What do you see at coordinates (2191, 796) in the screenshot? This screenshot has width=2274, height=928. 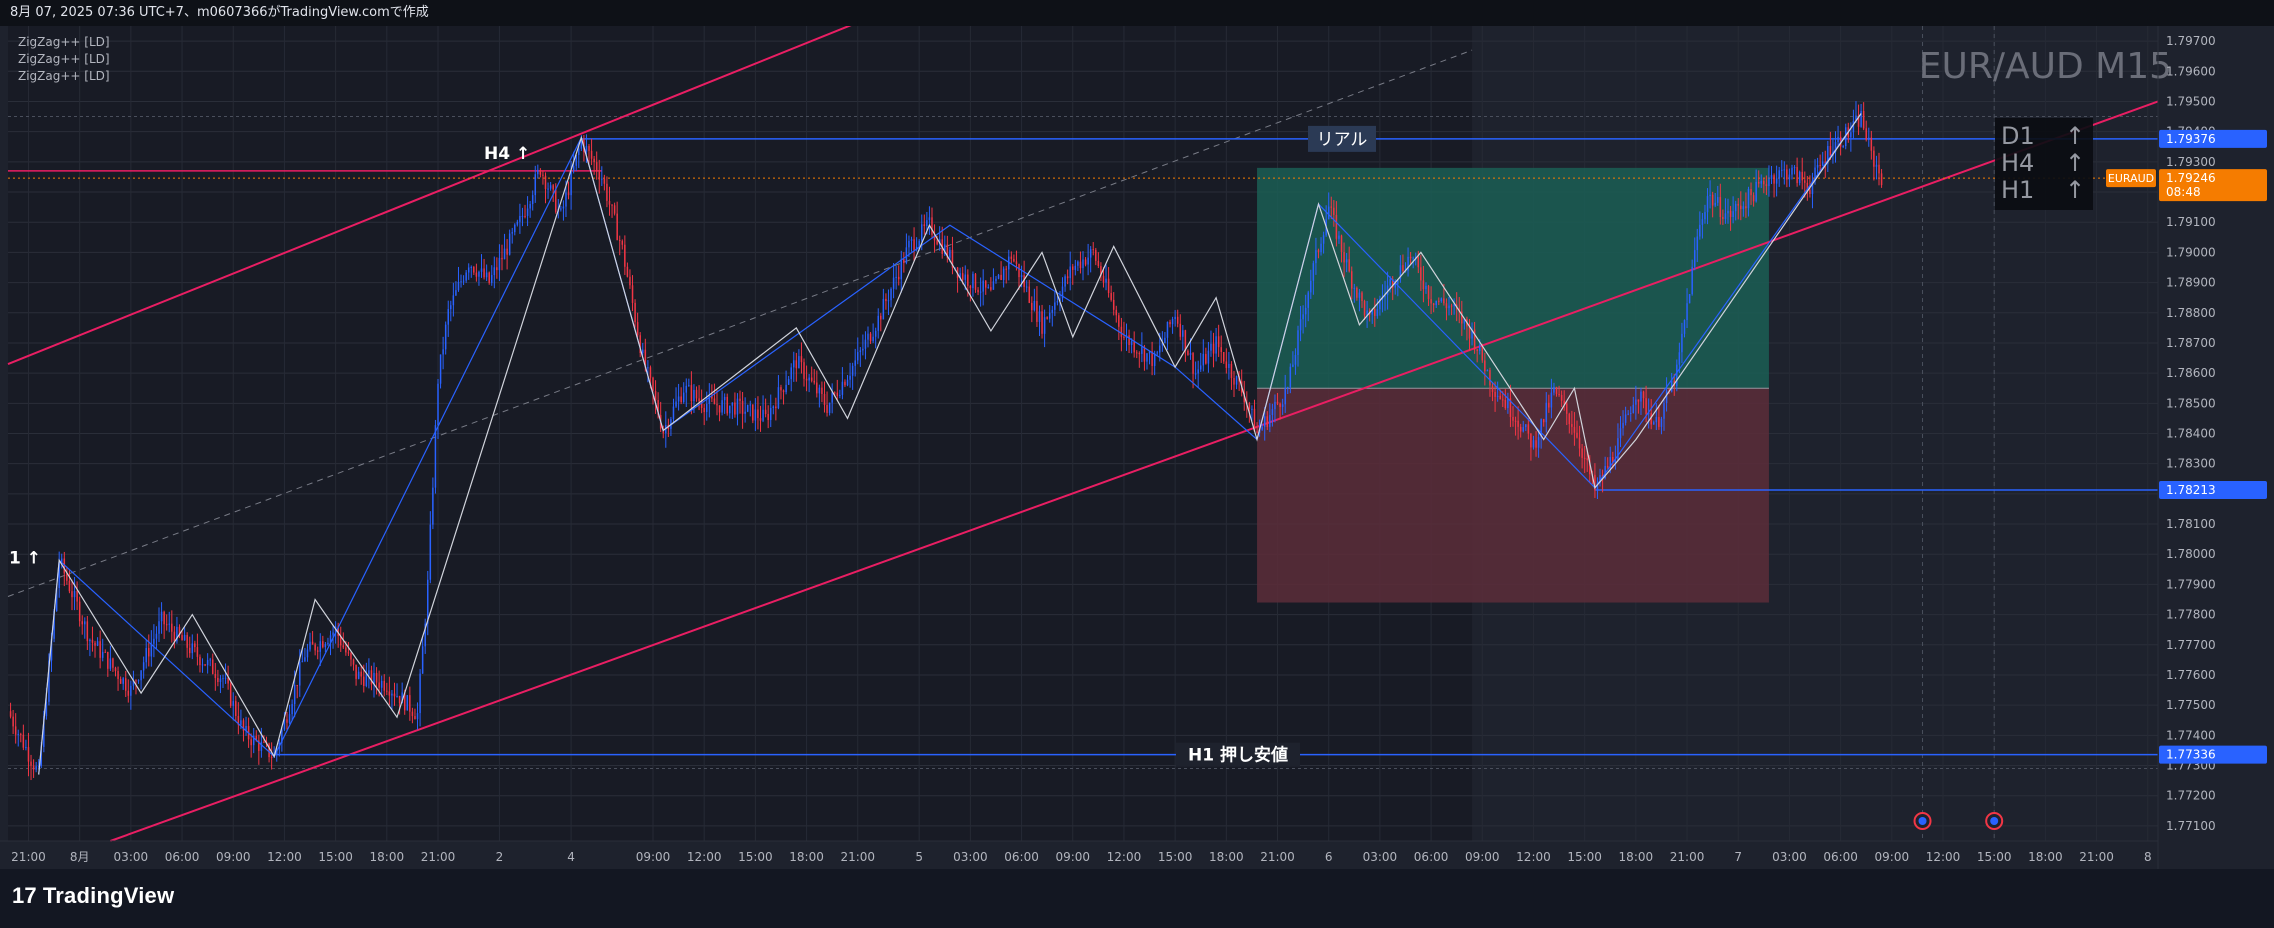 I see `y-tick-label: 1.77200` at bounding box center [2191, 796].